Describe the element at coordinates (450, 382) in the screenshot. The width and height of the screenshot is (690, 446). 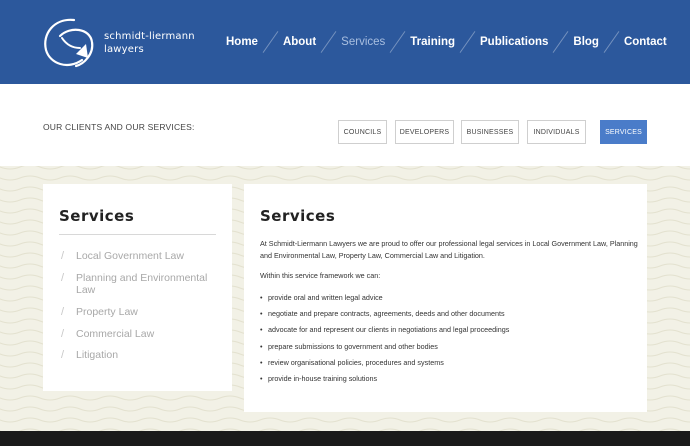
I see `list-item: • provide in-house training solutions` at that location.